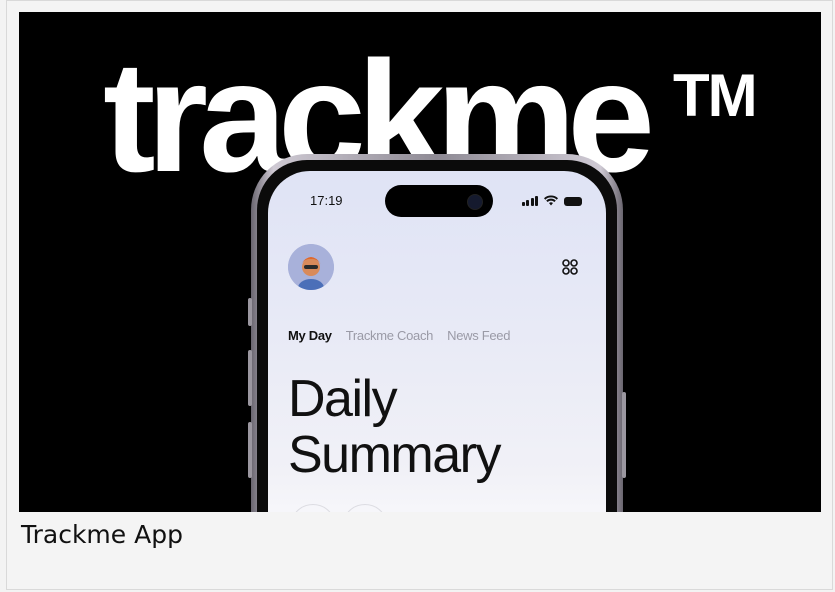 The height and width of the screenshot is (592, 835). What do you see at coordinates (570, 267) in the screenshot?
I see `grid-icon` at bounding box center [570, 267].